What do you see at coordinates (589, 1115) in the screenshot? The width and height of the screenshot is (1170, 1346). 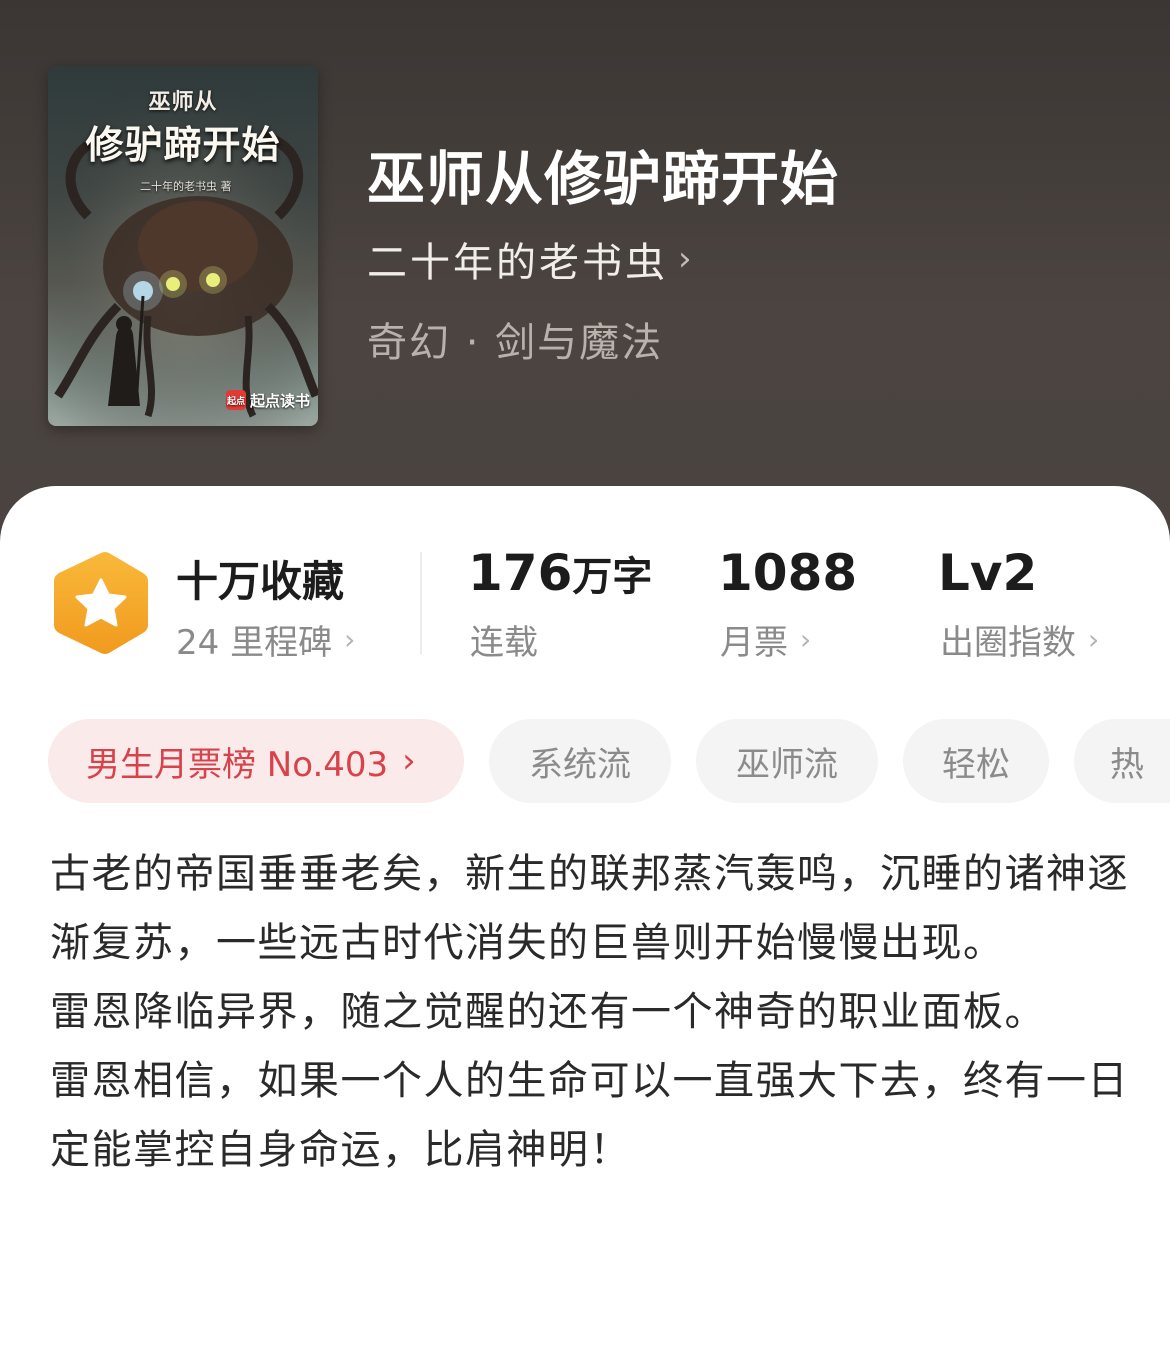 I see `description-paragraph: 雷恩相信，如果一个人的生命可以一直强大下去，终有一日定能掌控自身命运，比肩神明！` at bounding box center [589, 1115].